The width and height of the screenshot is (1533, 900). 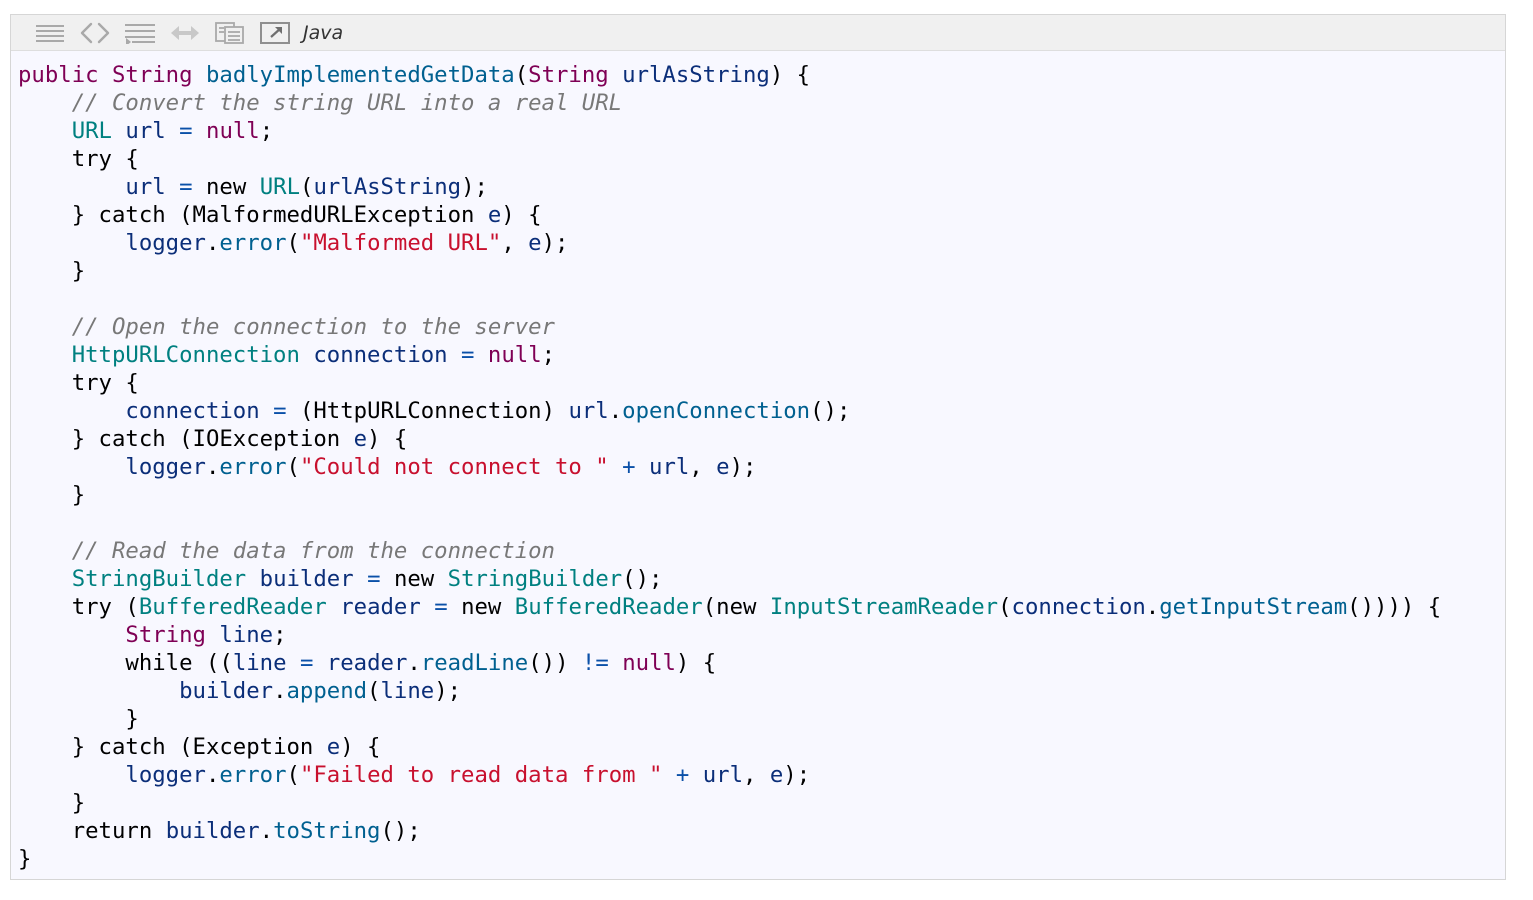 What do you see at coordinates (279, 187) in the screenshot?
I see `code-token: URL` at bounding box center [279, 187].